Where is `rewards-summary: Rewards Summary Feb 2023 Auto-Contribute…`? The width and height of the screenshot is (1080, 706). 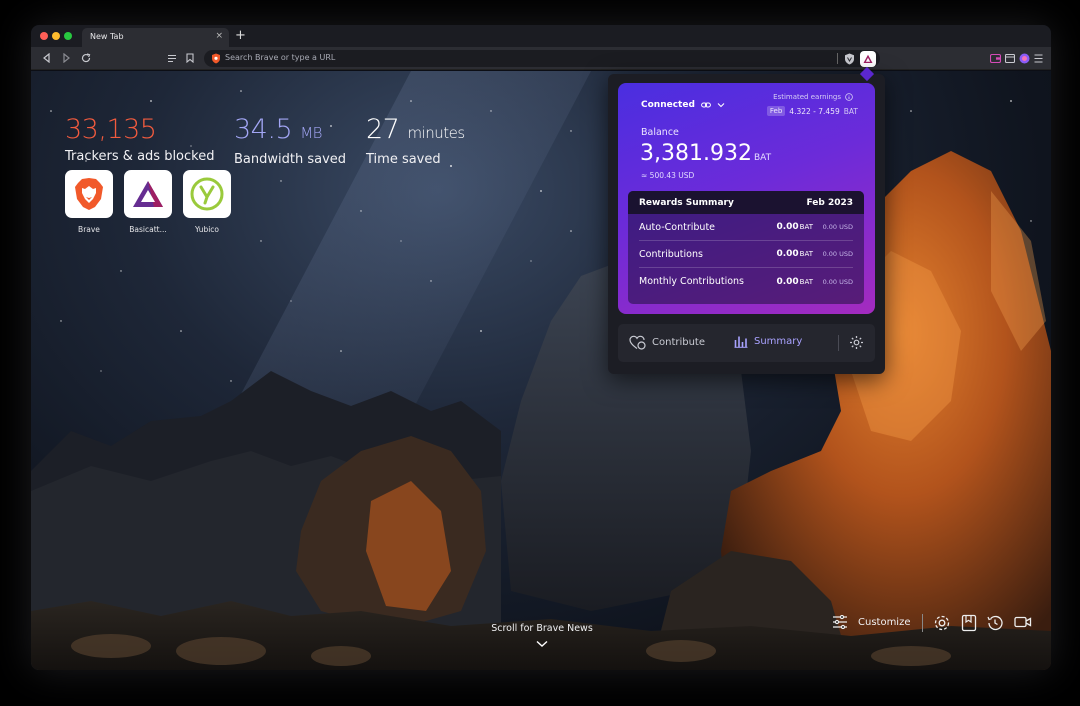
rewards-summary: Rewards Summary Feb 2023 Auto-Contribute… is located at coordinates (746, 247).